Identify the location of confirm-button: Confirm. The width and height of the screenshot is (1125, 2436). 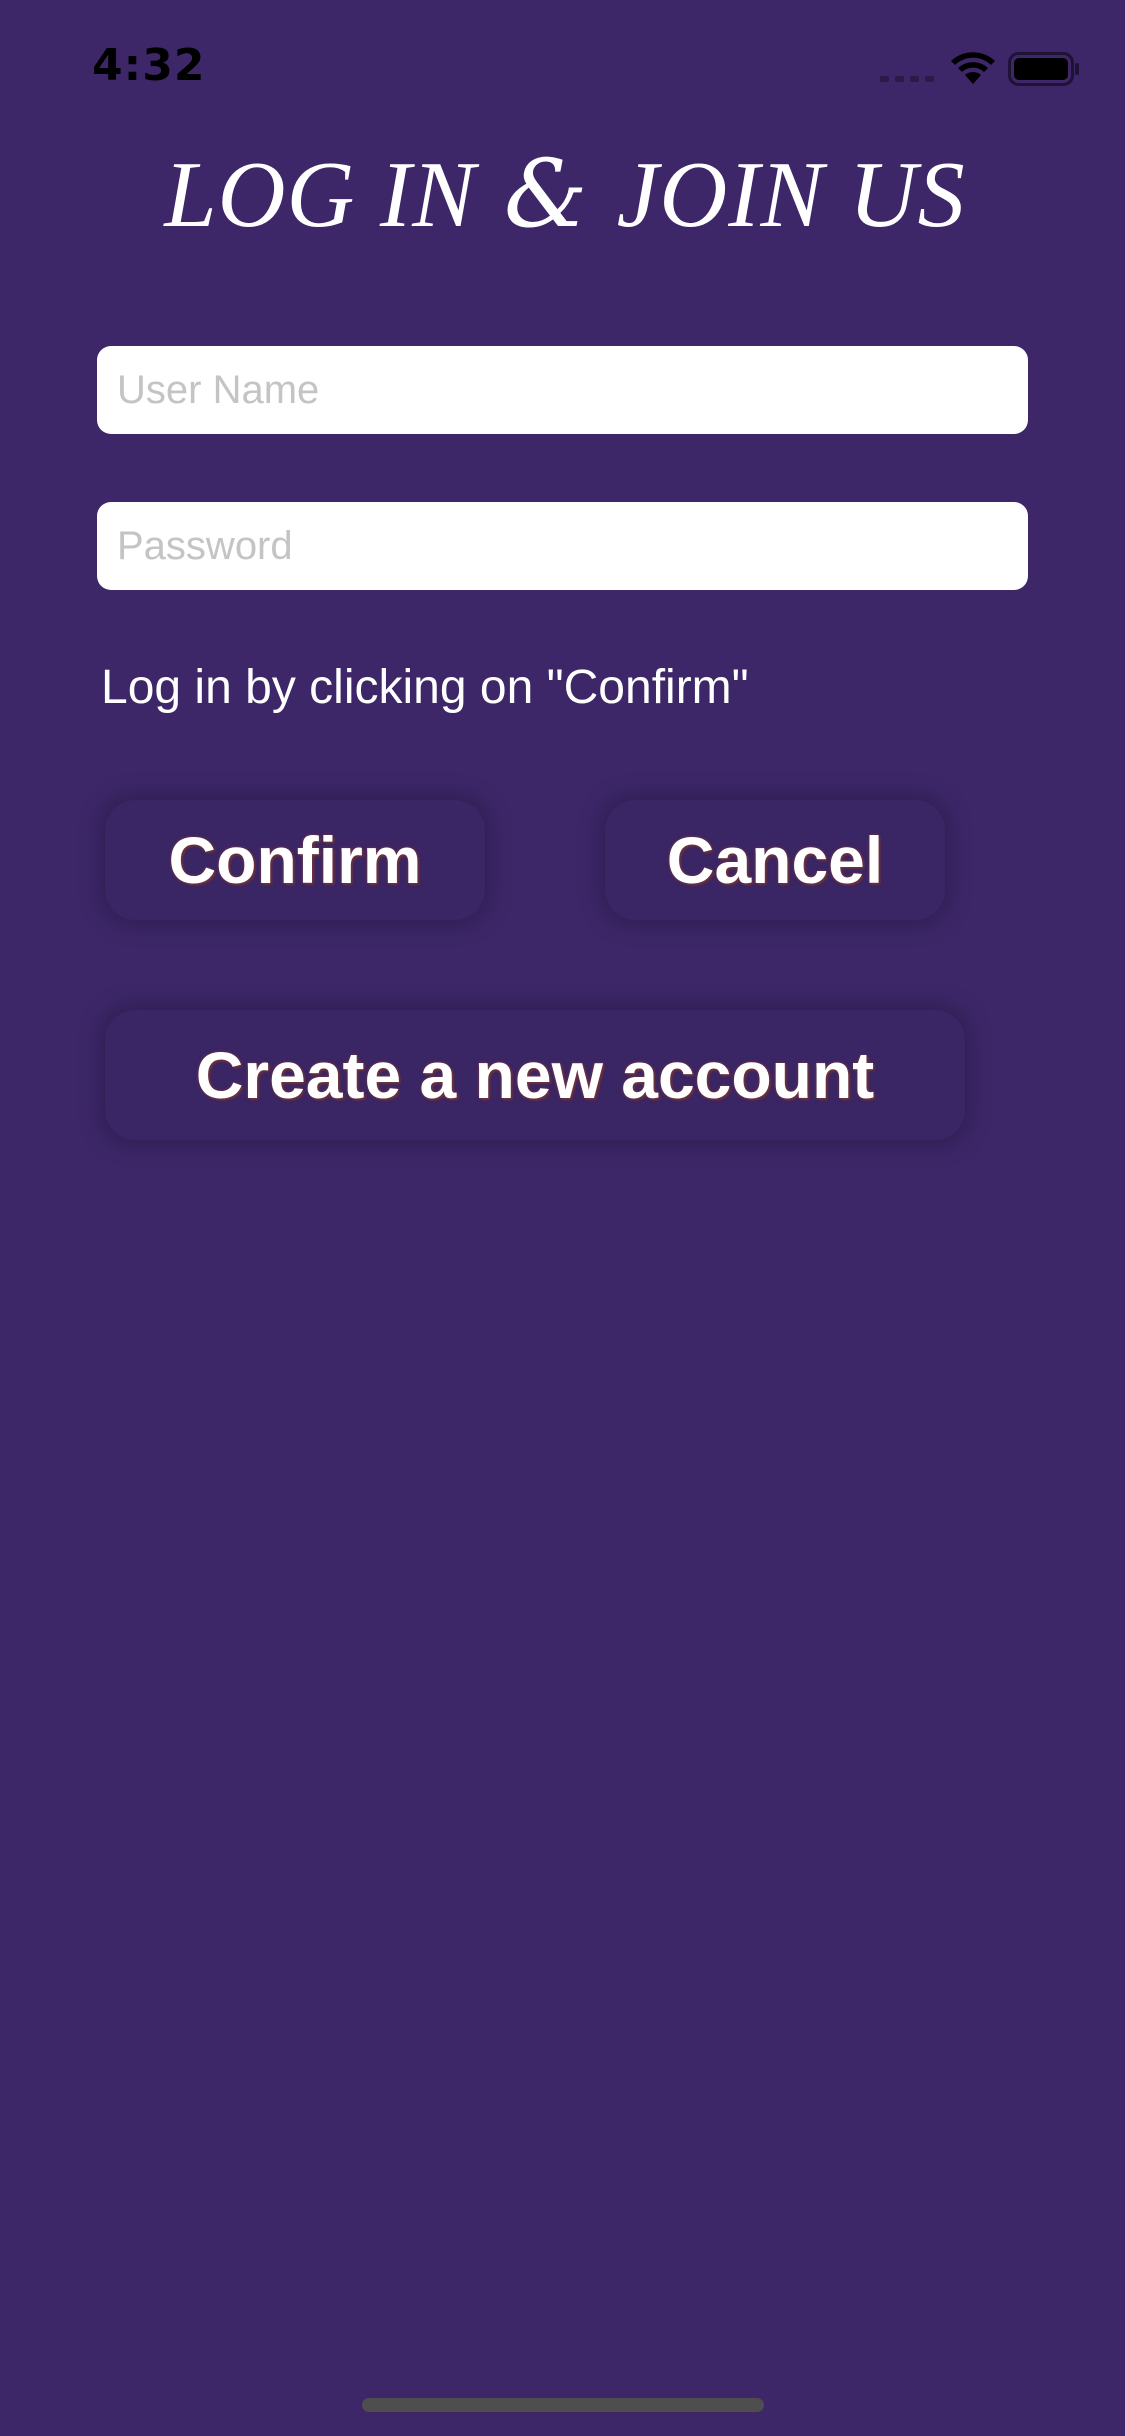
(295, 860).